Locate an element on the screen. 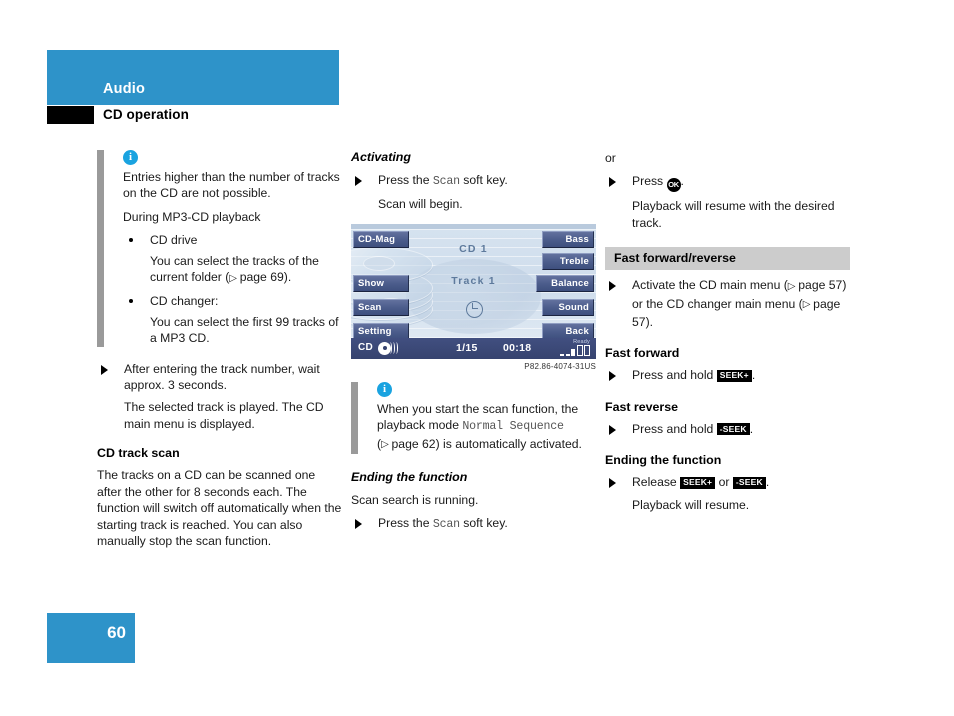 The width and height of the screenshot is (954, 716). procedure-step: Press and hold SEEK+. is located at coordinates (727, 375).